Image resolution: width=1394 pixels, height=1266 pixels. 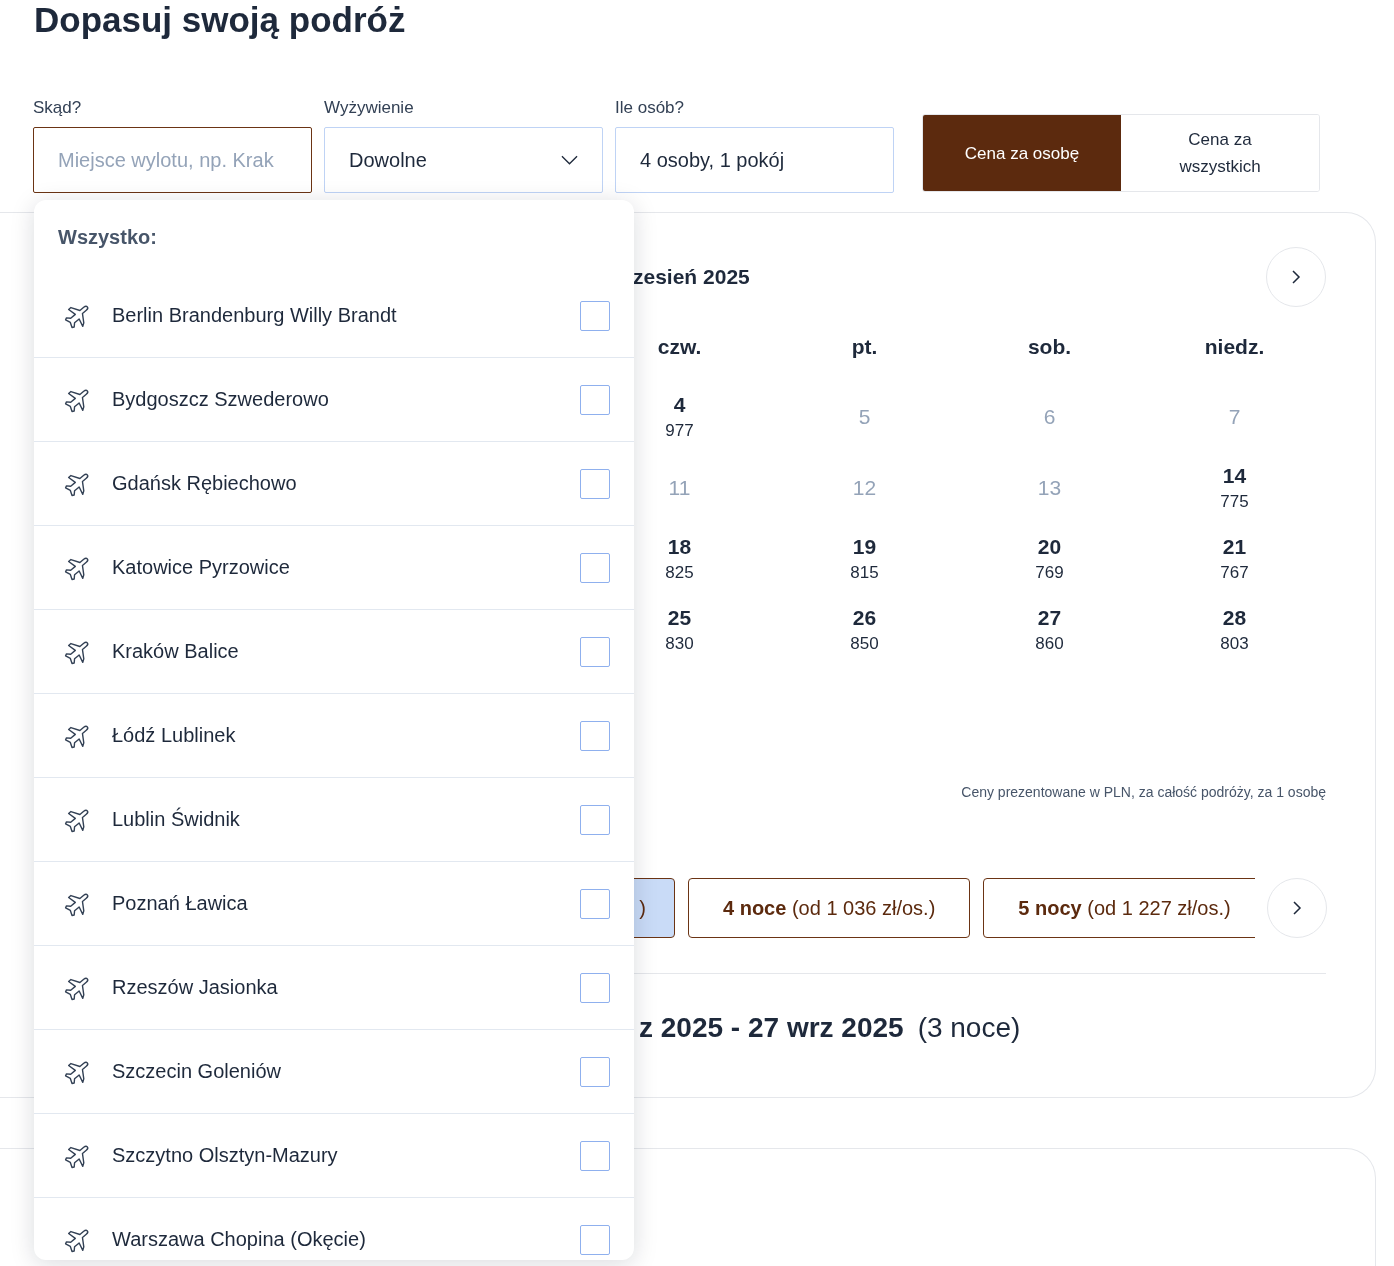 I want to click on board-select: Dowolne, so click(x=463, y=160).